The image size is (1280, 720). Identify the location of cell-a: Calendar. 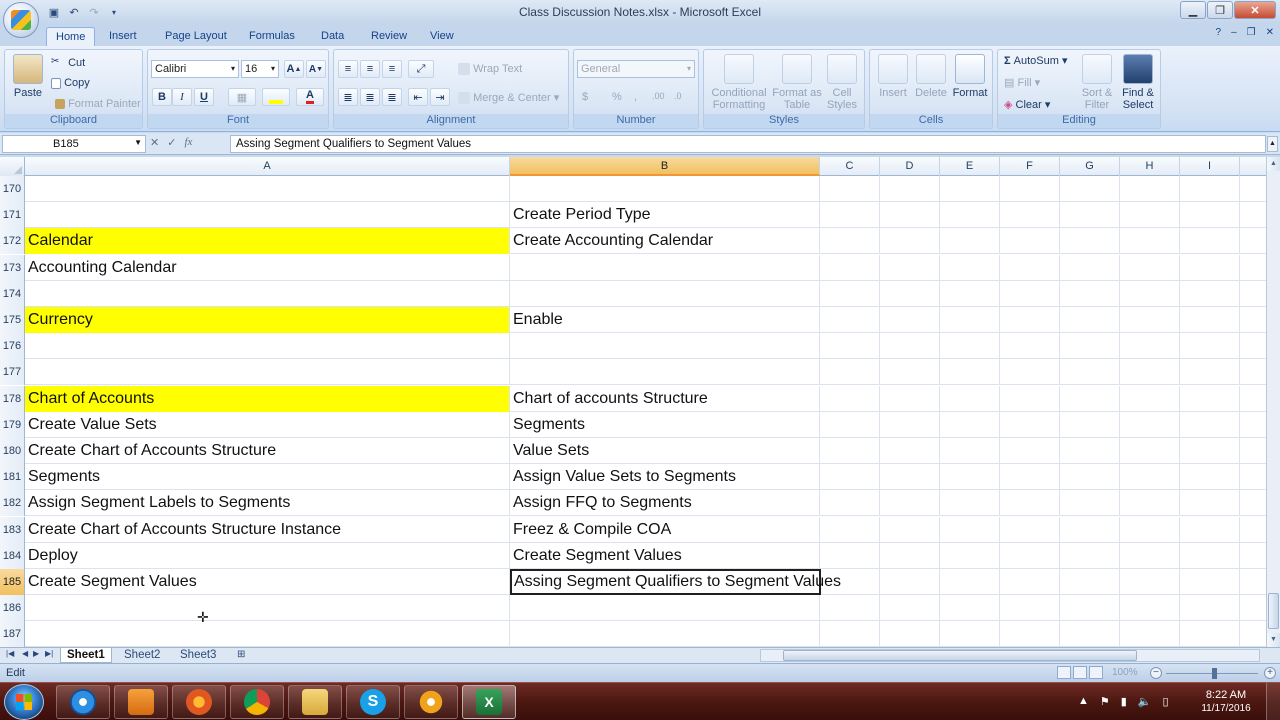
(267, 241).